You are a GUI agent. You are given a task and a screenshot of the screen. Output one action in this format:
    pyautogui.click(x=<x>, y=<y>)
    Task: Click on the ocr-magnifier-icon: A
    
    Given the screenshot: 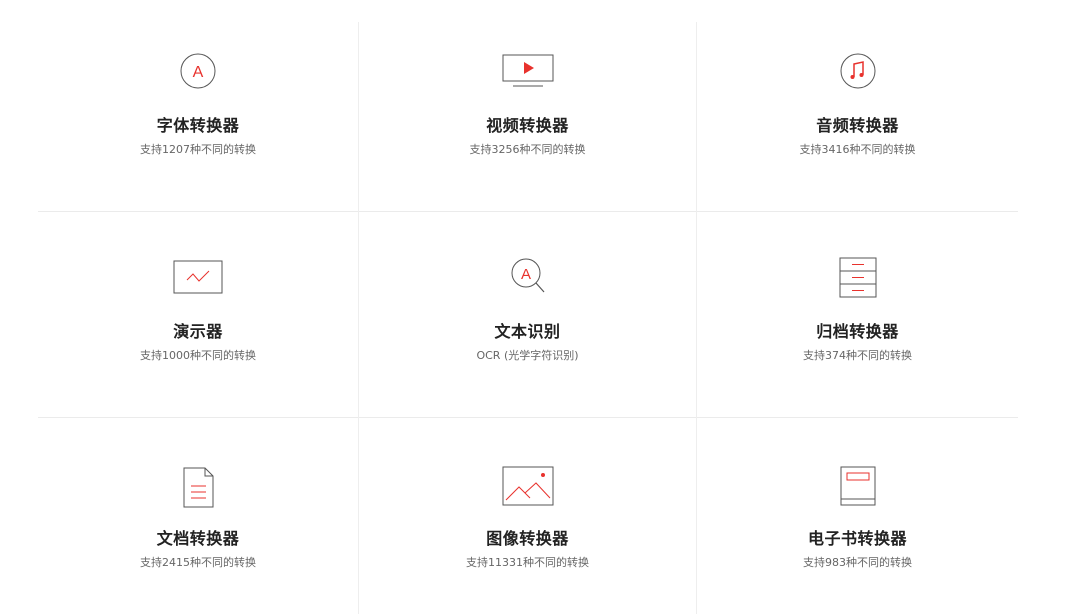 What is the action you would take?
    pyautogui.click(x=528, y=277)
    